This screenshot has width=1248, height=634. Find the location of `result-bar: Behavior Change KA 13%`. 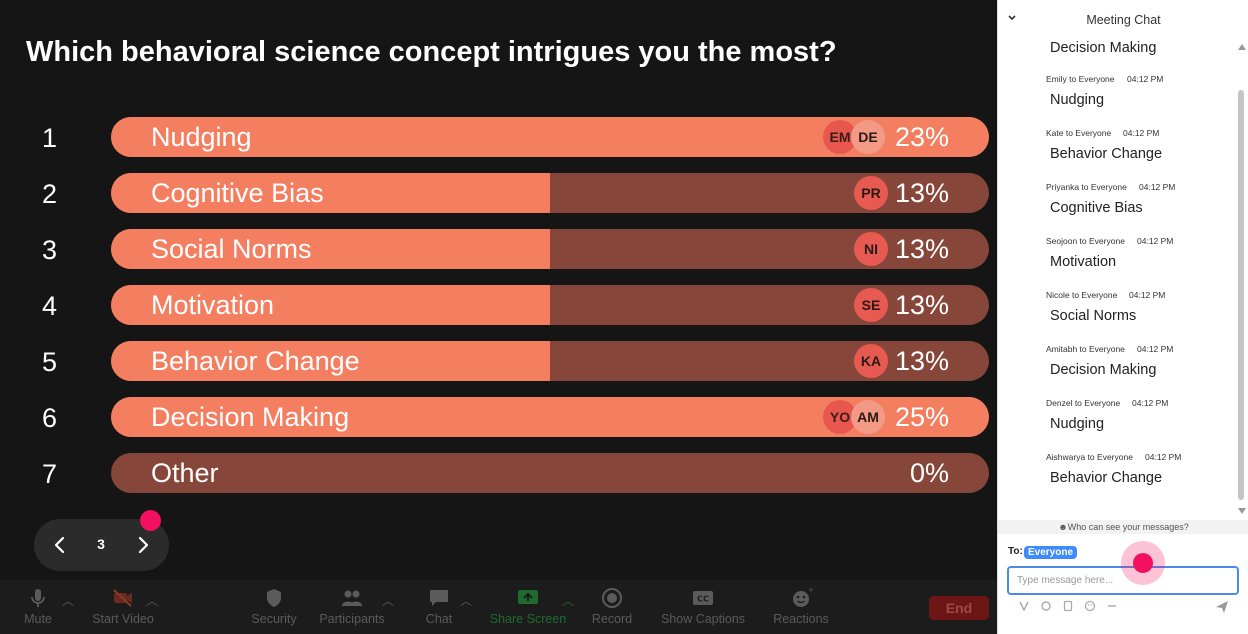

result-bar: Behavior Change KA 13% is located at coordinates (550, 361).